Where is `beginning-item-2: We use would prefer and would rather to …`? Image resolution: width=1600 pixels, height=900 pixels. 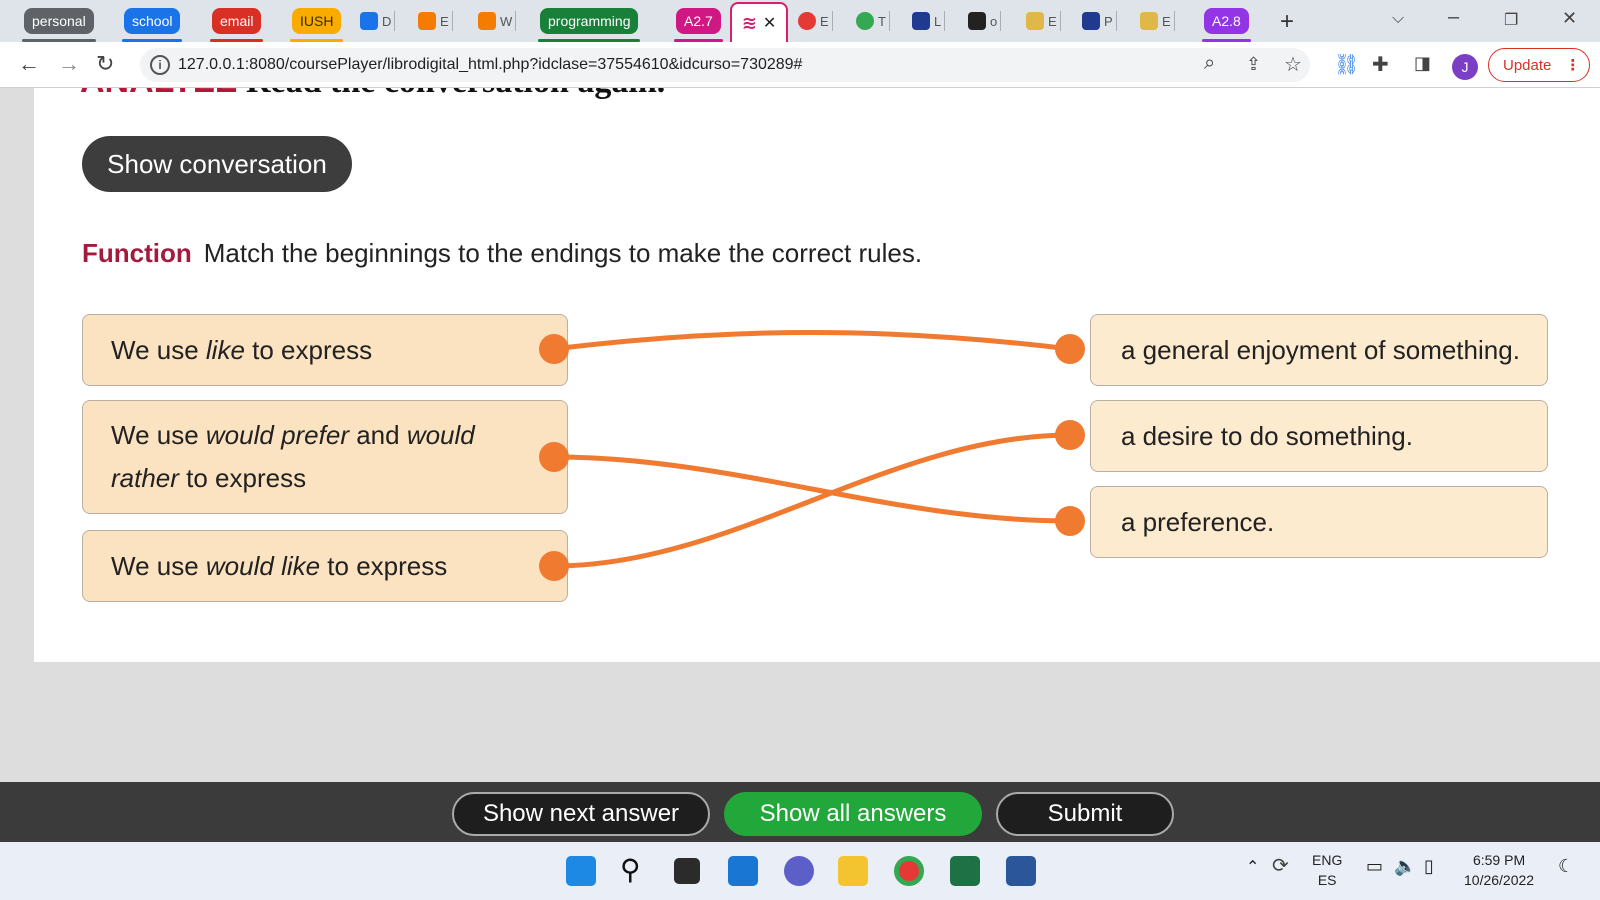
beginning-item-2: We use would prefer and would rather to … is located at coordinates (325, 457).